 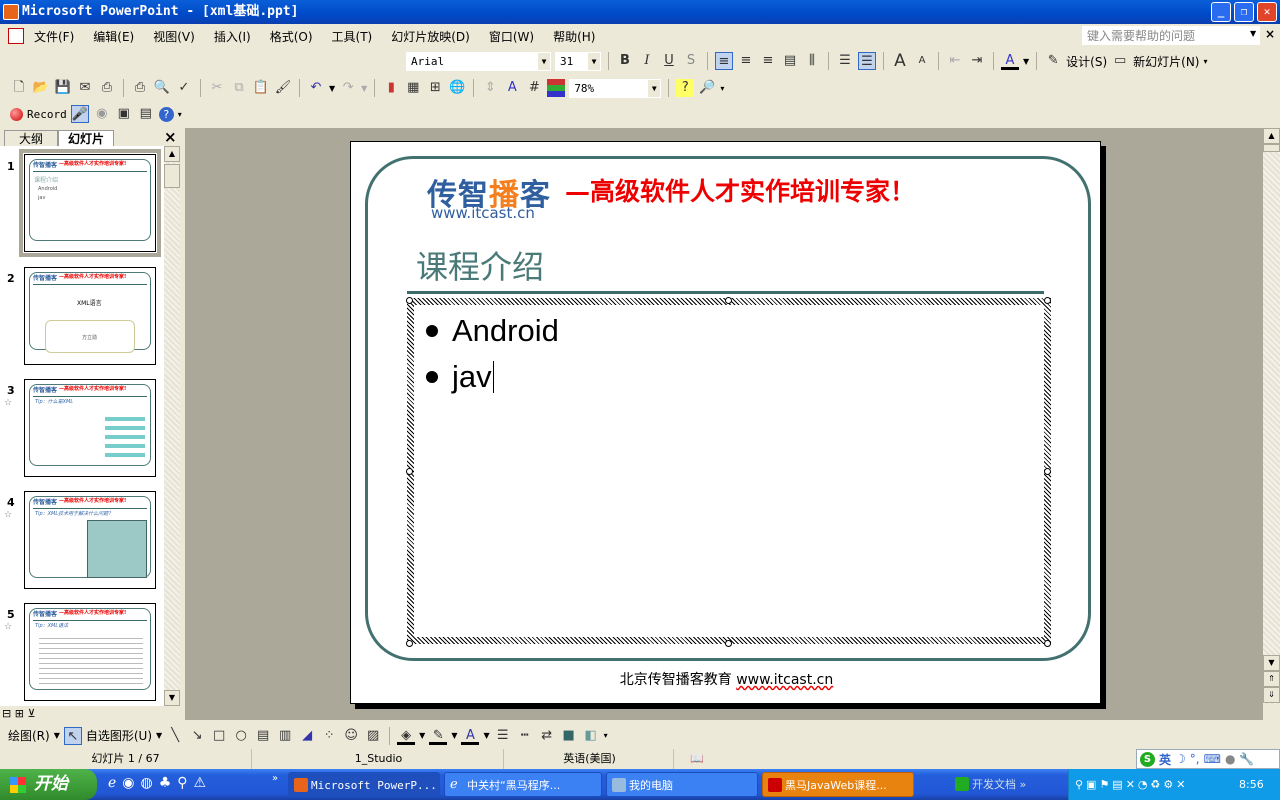 I want to click on tab-outline: 大纲, so click(x=31, y=138).